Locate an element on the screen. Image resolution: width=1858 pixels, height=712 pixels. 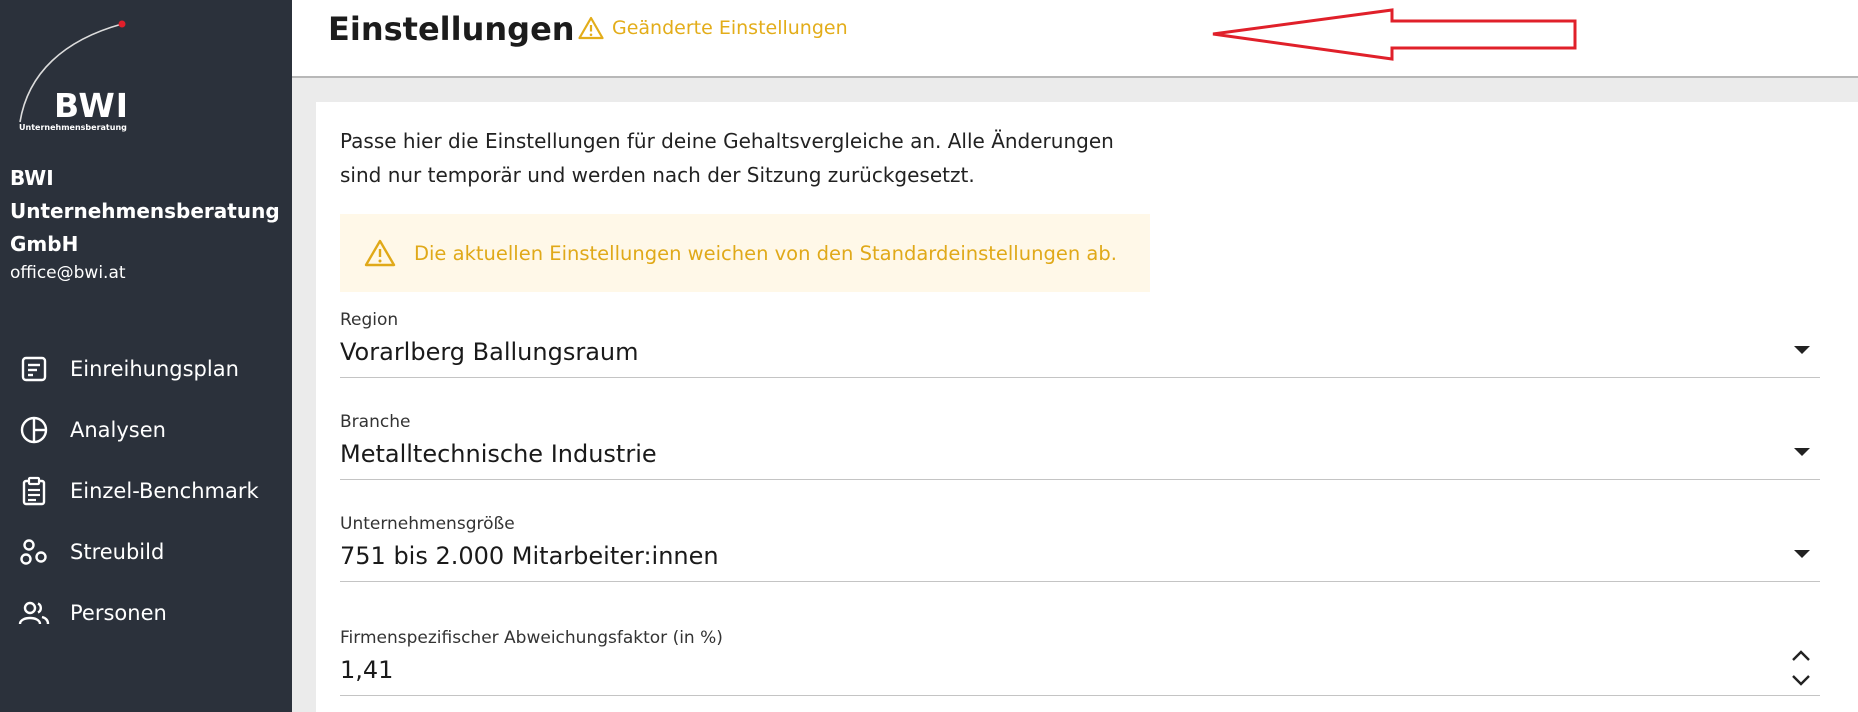
sidebar-item-streubild: Streubild is located at coordinates (146, 551).